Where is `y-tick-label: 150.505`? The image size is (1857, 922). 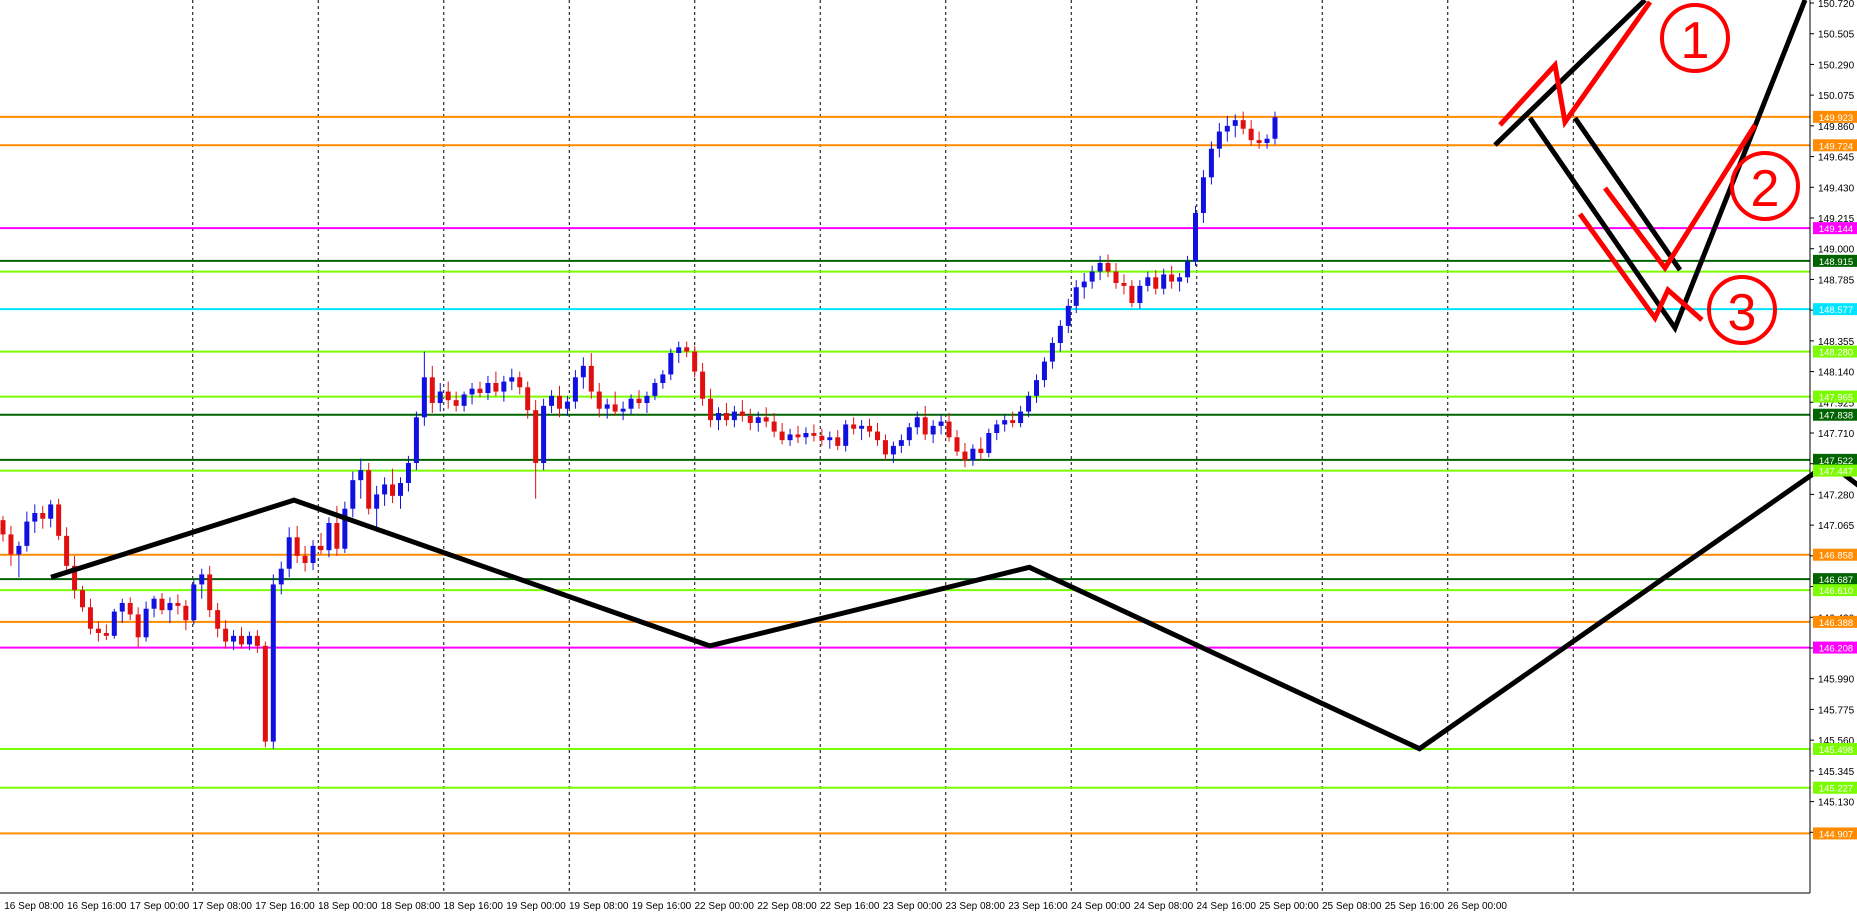 y-tick-label: 150.505 is located at coordinates (1836, 35).